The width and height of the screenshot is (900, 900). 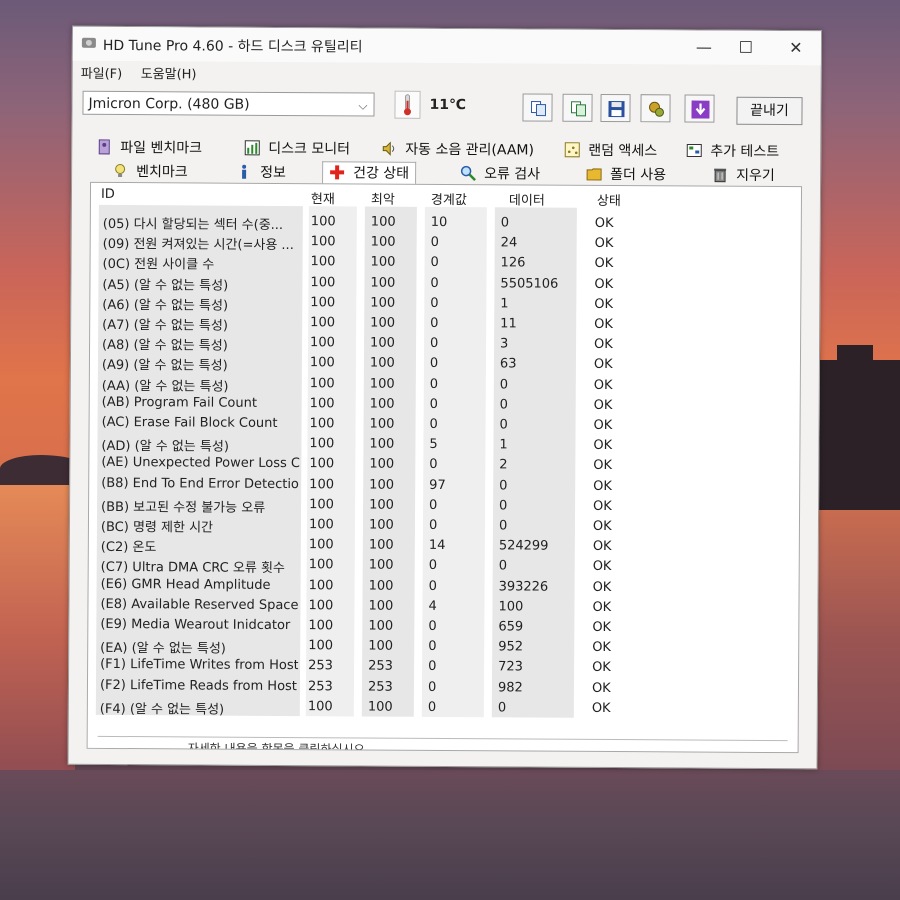 I want to click on options-button, so click(x=655, y=108).